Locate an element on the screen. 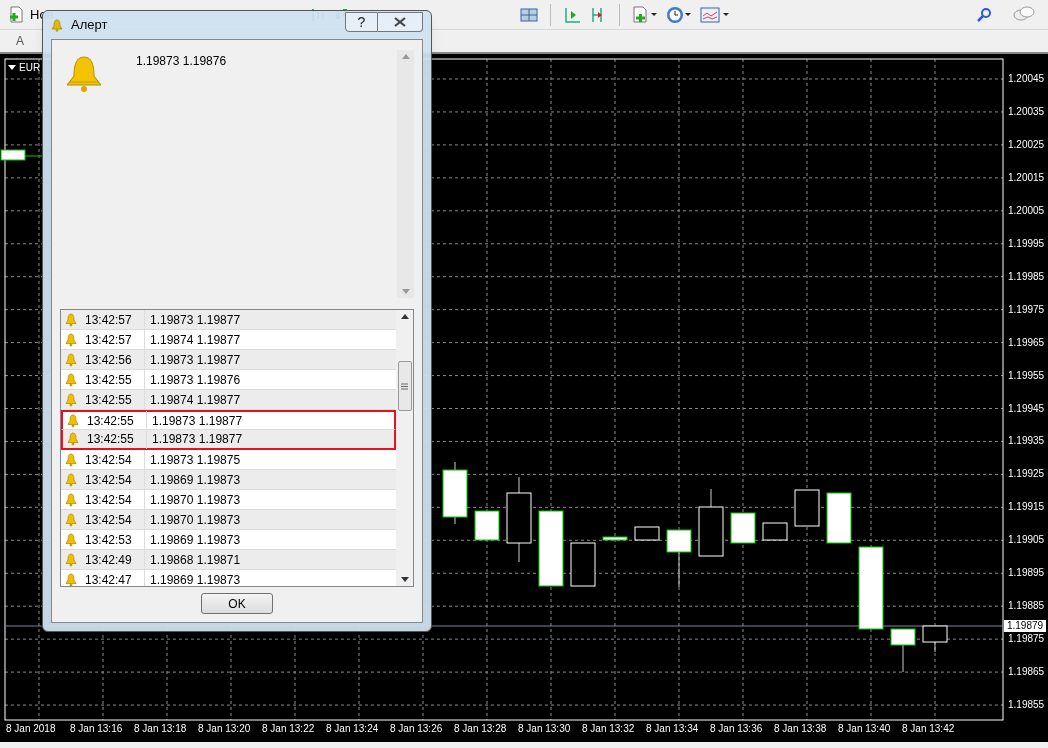  alert-row: 13:42:54 1.19873 1.19875 is located at coordinates (228, 460).